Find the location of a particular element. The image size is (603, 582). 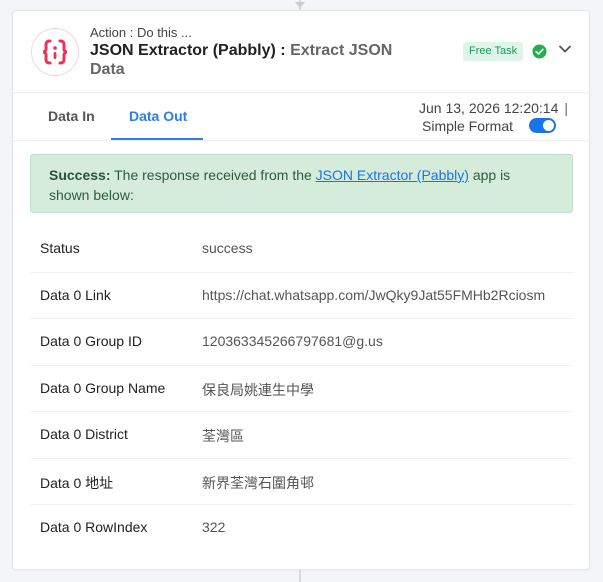

alert-strong: Success: is located at coordinates (80, 175).